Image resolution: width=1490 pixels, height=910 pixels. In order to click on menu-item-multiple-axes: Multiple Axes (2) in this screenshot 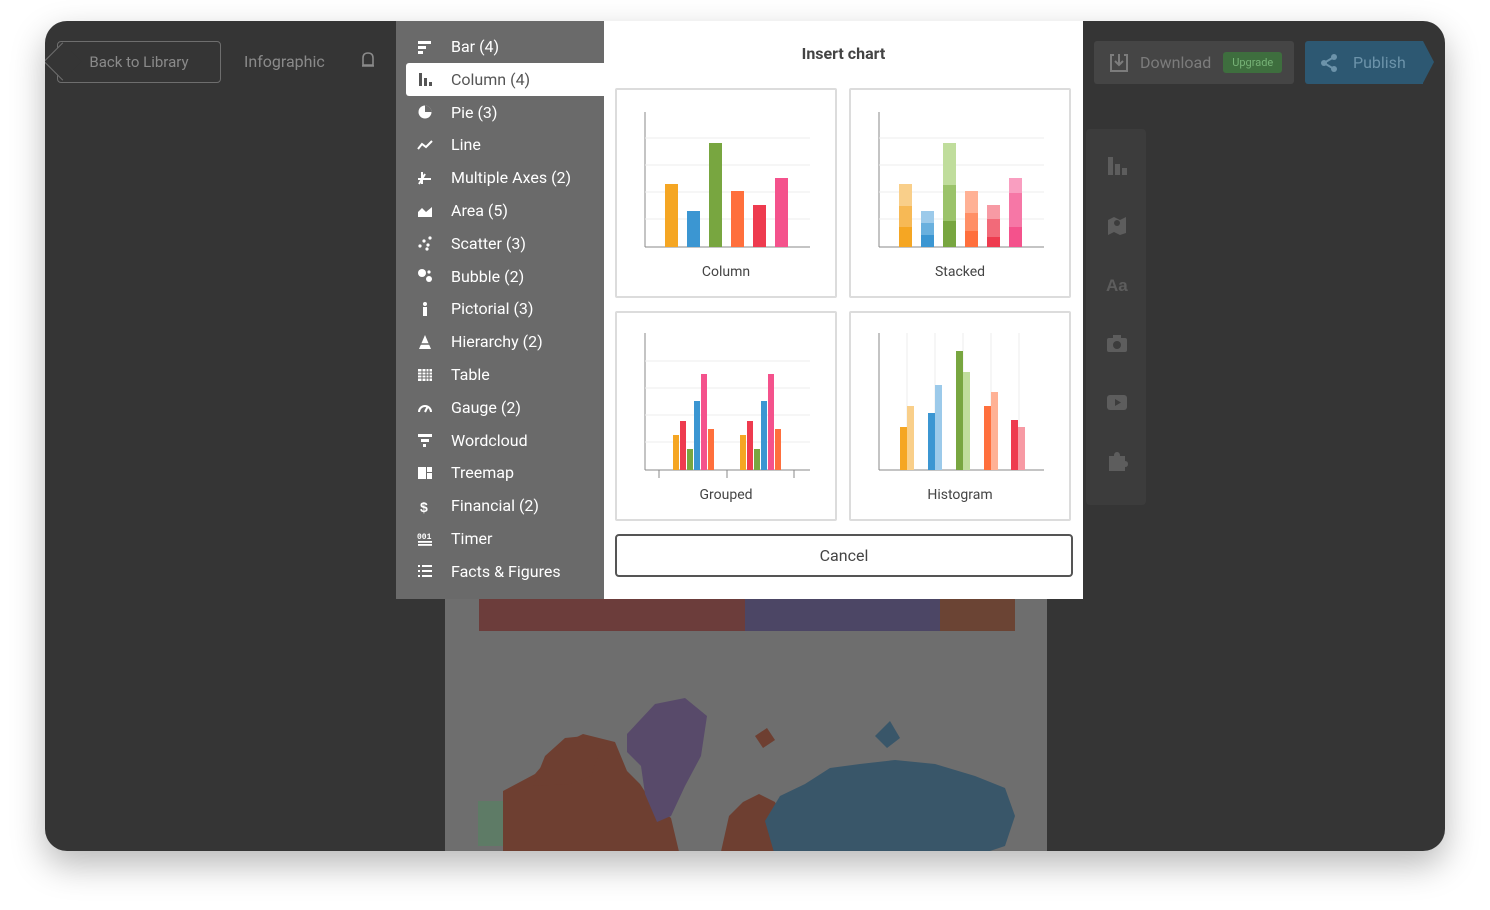, I will do `click(505, 177)`.